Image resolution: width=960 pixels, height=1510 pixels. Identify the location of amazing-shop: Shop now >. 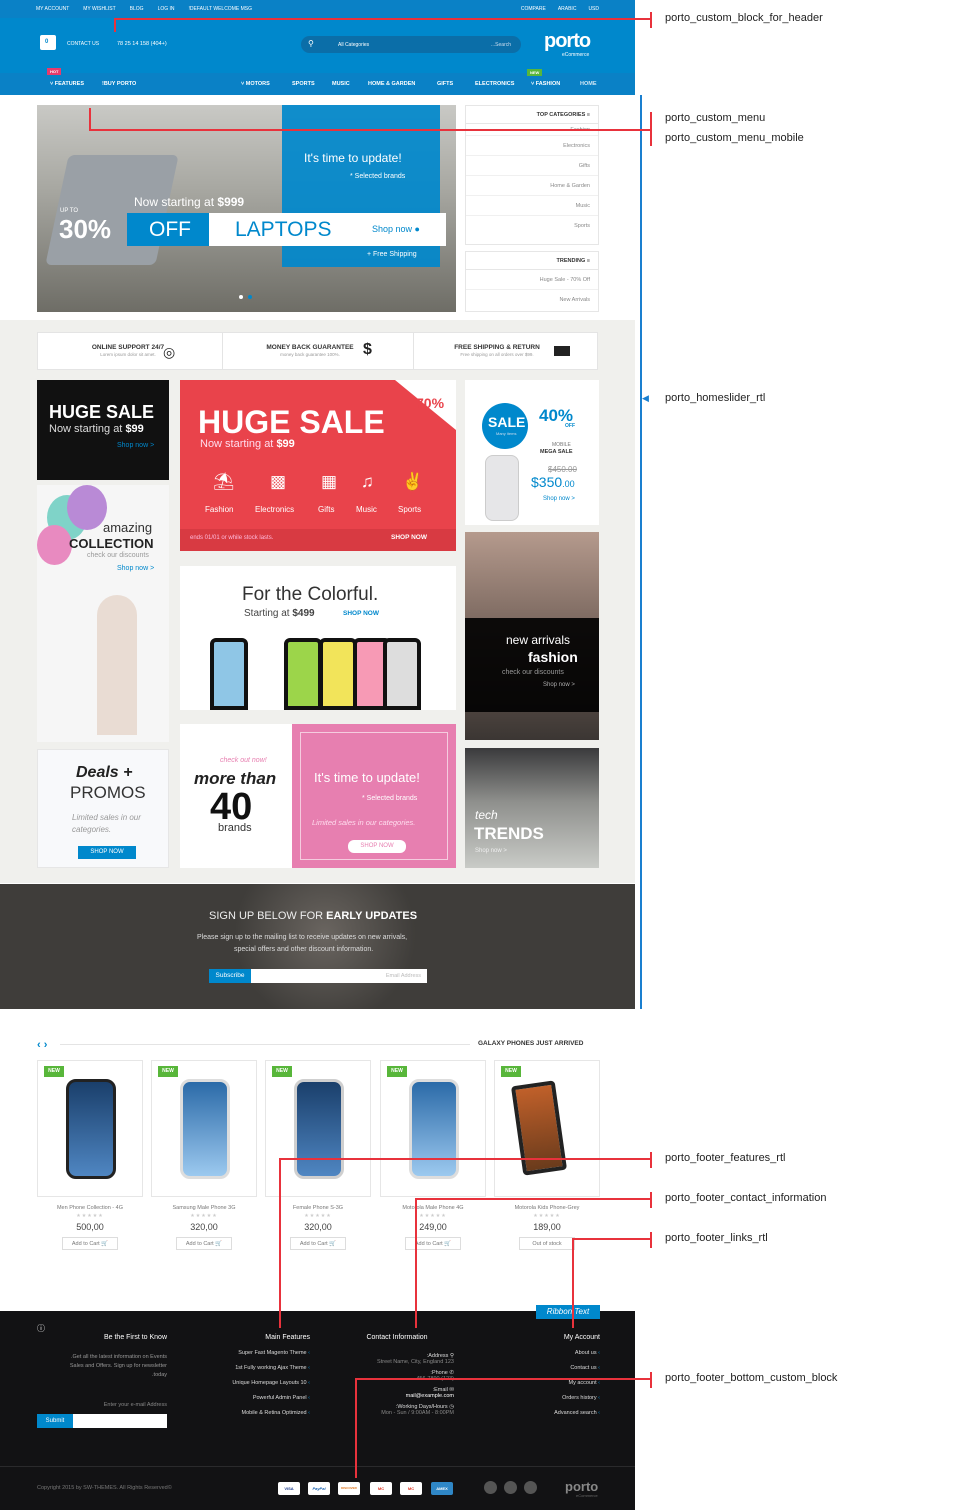
(135, 568).